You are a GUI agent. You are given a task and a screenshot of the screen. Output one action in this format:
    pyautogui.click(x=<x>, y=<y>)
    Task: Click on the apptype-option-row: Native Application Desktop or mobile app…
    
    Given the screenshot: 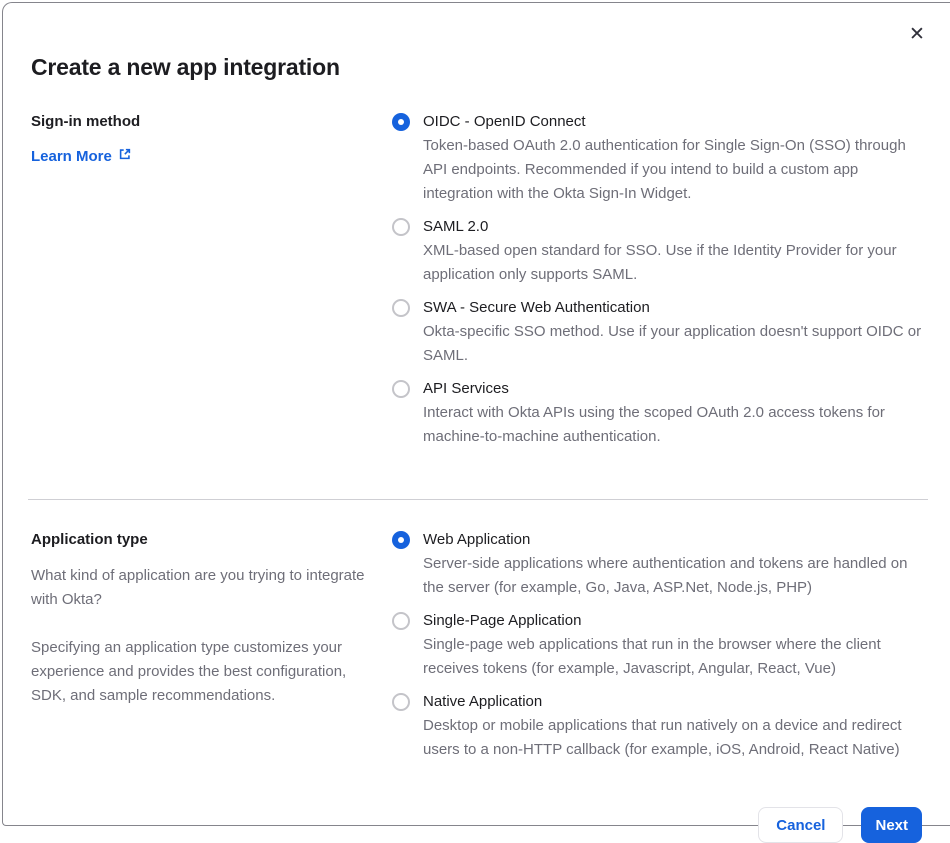 What is the action you would take?
    pyautogui.click(x=657, y=727)
    